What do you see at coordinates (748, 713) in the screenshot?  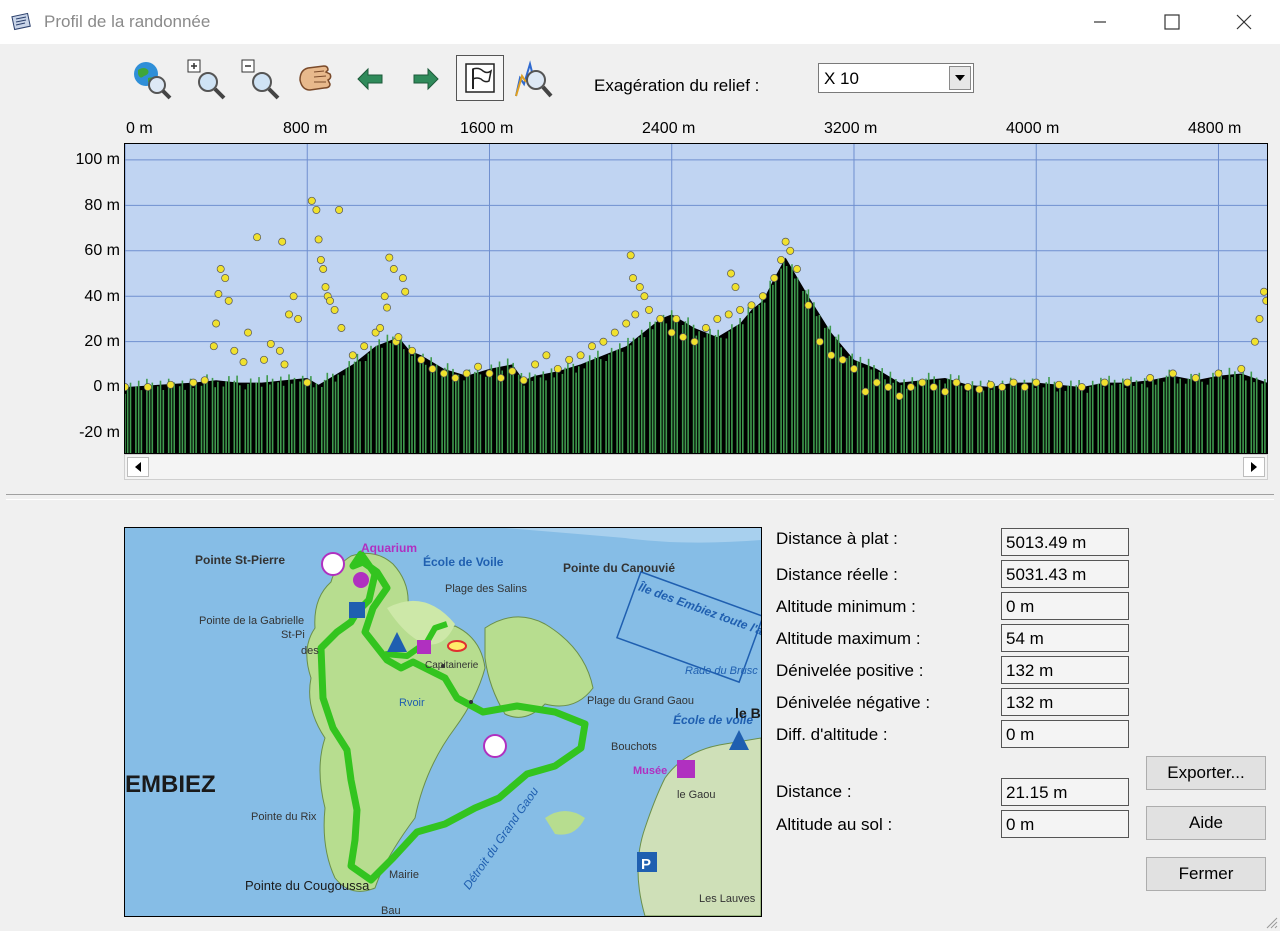 I see `map-label: le B` at bounding box center [748, 713].